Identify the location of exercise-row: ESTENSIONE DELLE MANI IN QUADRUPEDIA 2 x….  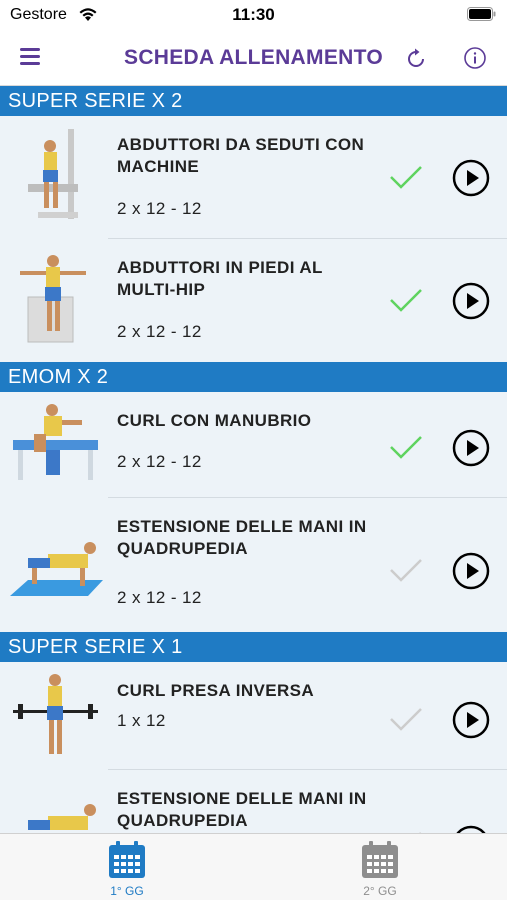
(253, 565).